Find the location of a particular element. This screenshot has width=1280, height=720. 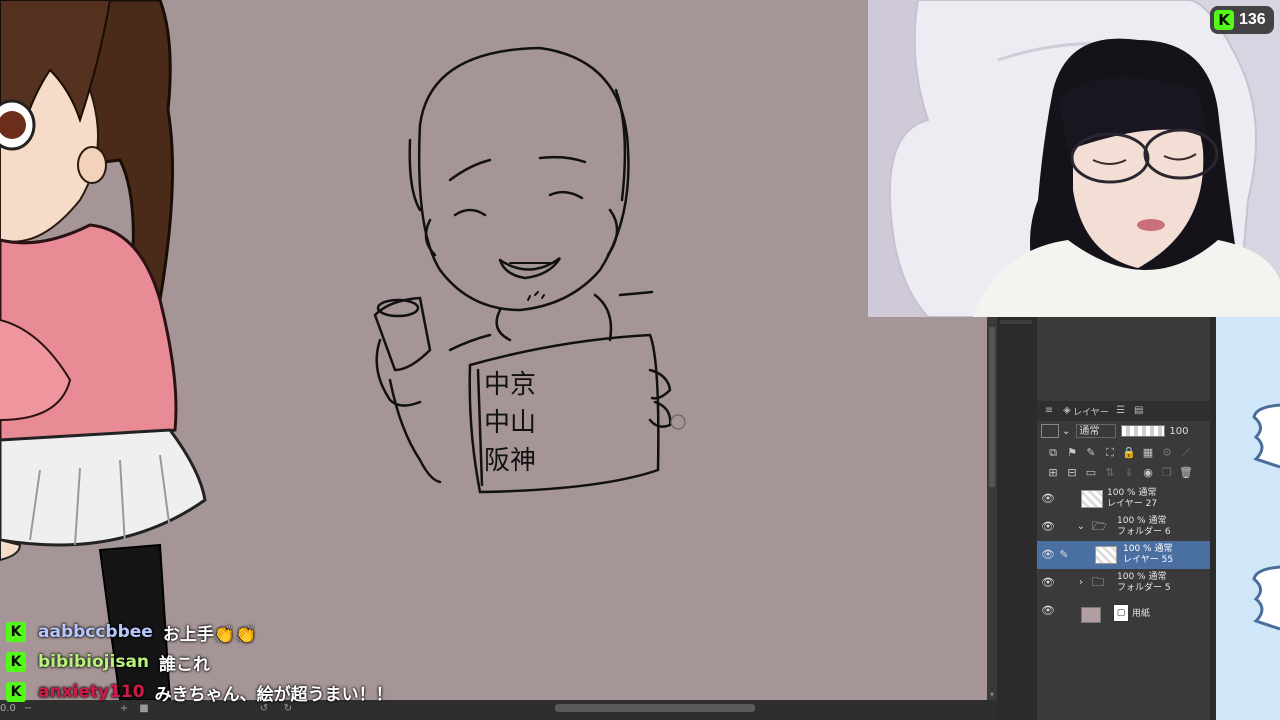

layer-row: 👁 ▢ 用紙 is located at coordinates (1123, 611).